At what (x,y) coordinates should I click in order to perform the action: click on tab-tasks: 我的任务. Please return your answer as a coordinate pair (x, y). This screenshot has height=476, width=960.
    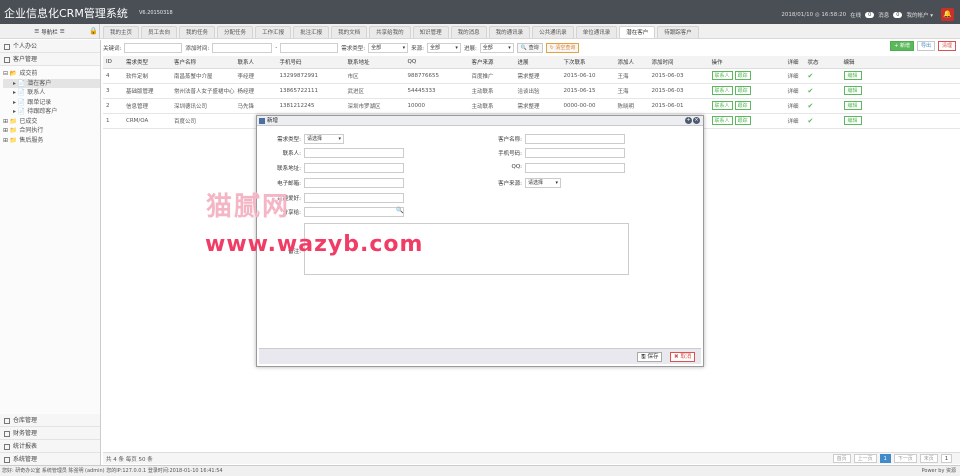
    Looking at the image, I should click on (197, 32).